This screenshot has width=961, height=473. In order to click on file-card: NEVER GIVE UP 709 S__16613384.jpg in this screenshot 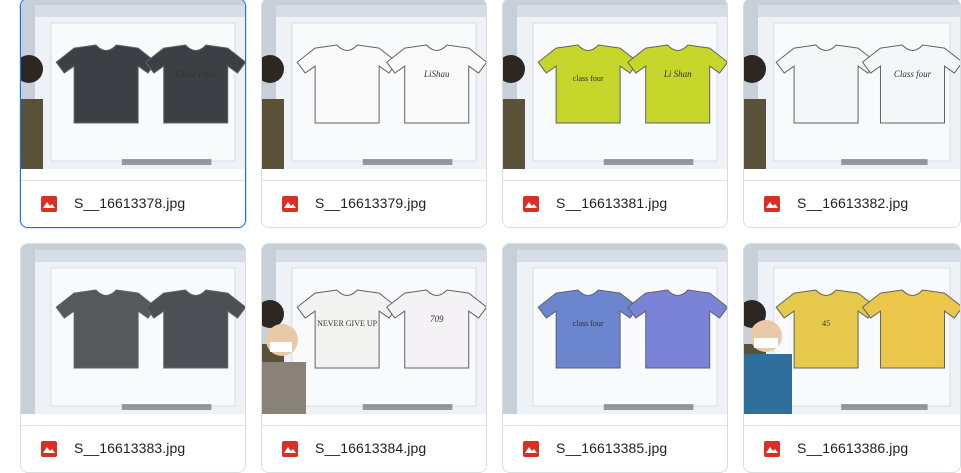, I will do `click(374, 358)`.